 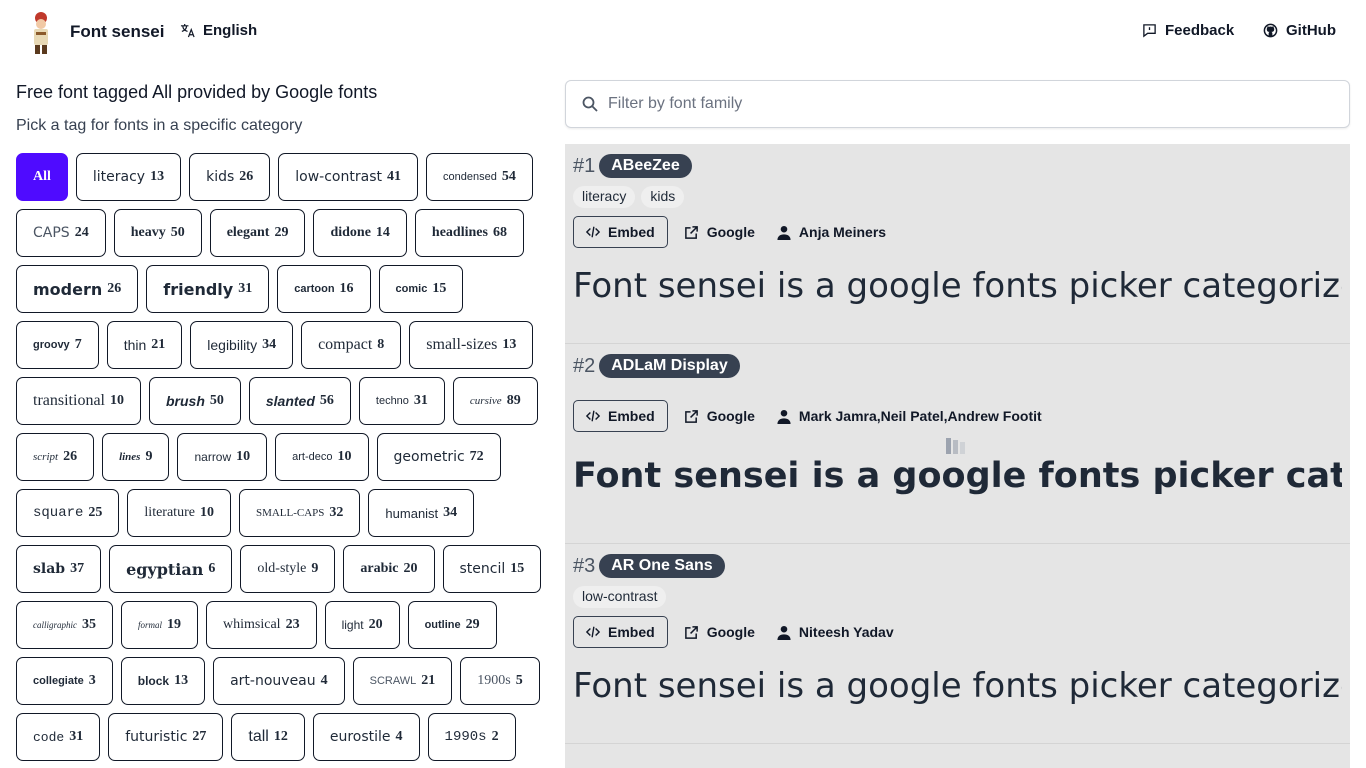 What do you see at coordinates (169, 512) in the screenshot?
I see `tag-label: literature` at bounding box center [169, 512].